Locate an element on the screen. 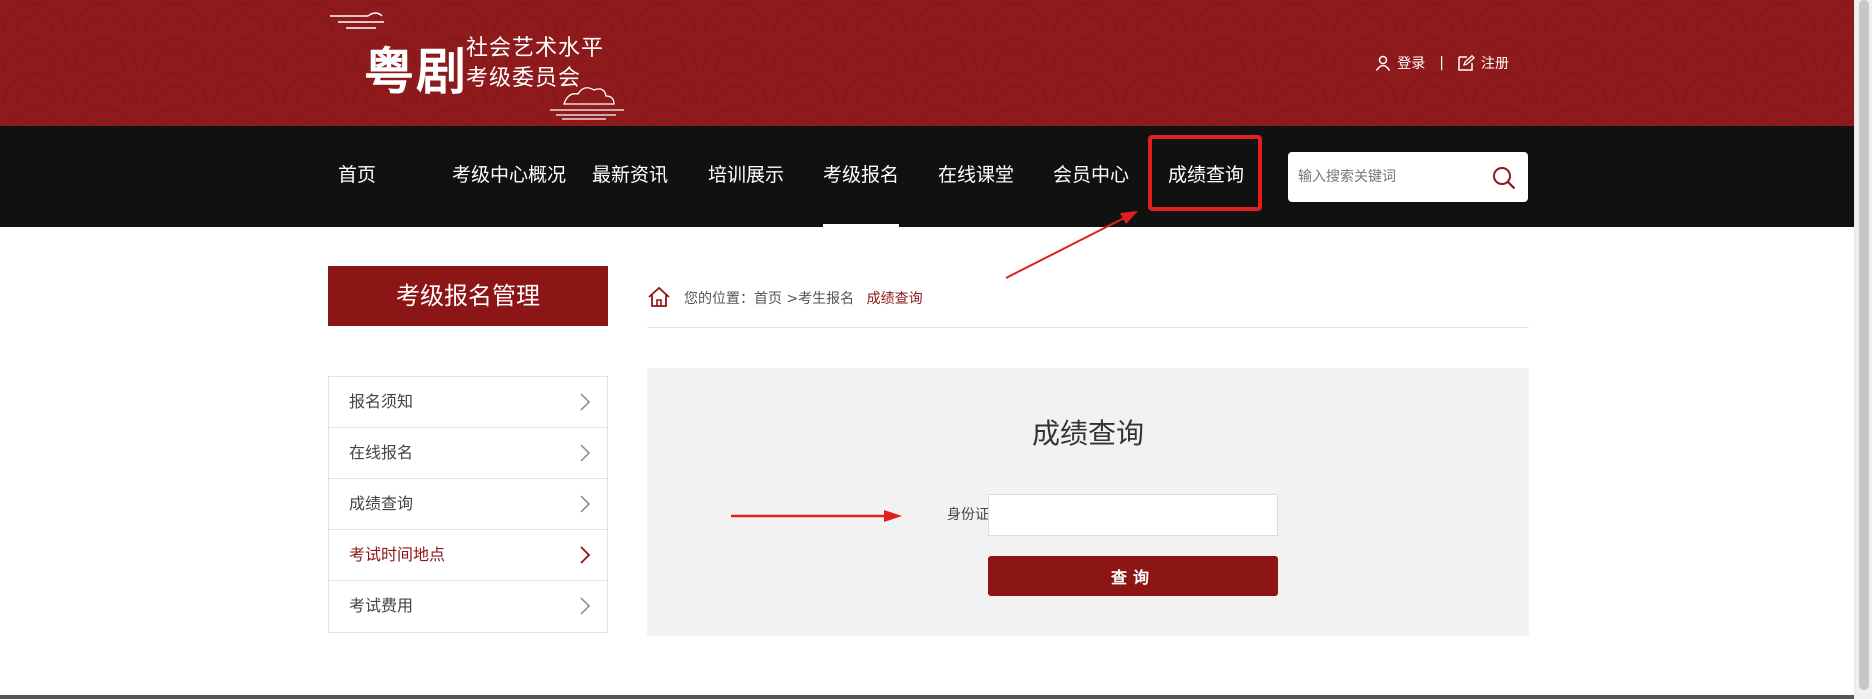 The width and height of the screenshot is (1872, 699). nav-item-home: 首页 is located at coordinates (357, 176).